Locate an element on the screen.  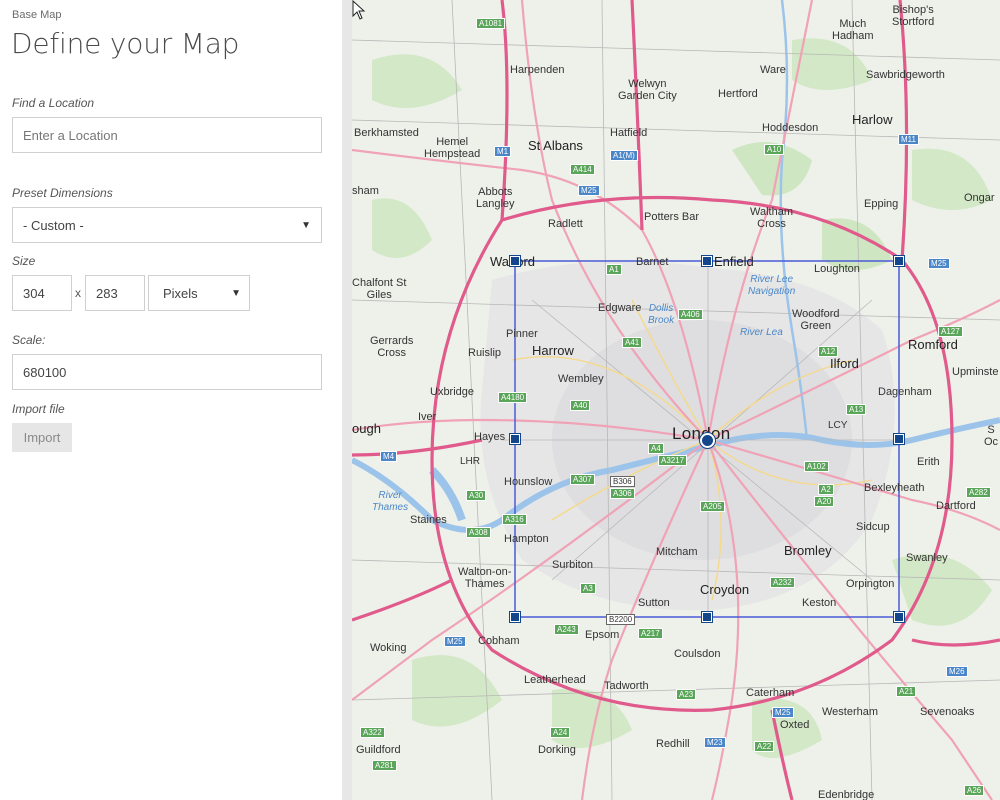
location-search-input is located at coordinates (167, 135).